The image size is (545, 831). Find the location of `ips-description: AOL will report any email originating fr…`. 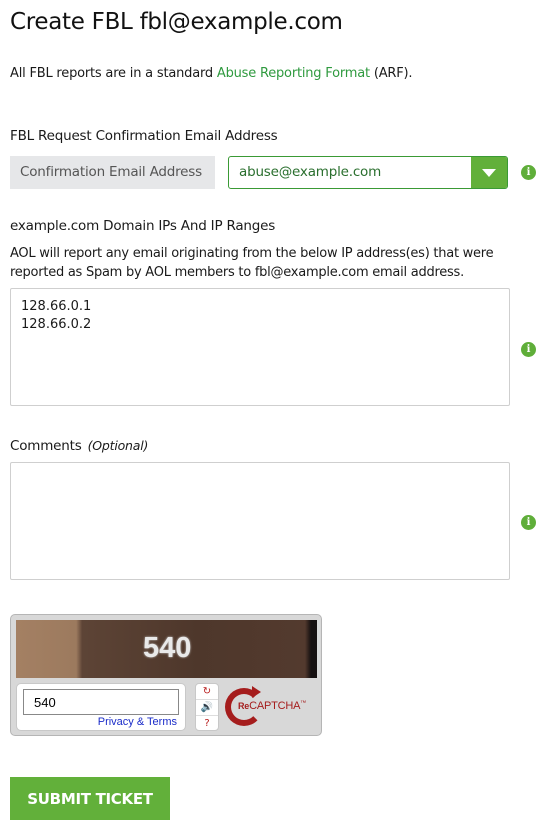

ips-description: AOL will report any email originating fr… is located at coordinates (252, 263).